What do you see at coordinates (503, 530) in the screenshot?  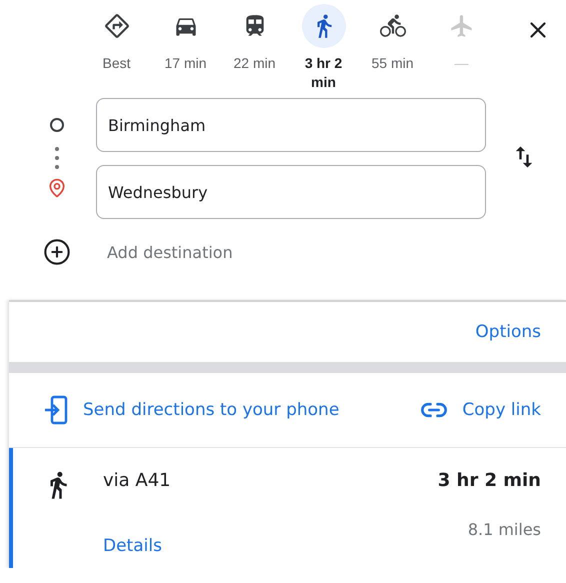 I see `route-distance: 8.1 miles` at bounding box center [503, 530].